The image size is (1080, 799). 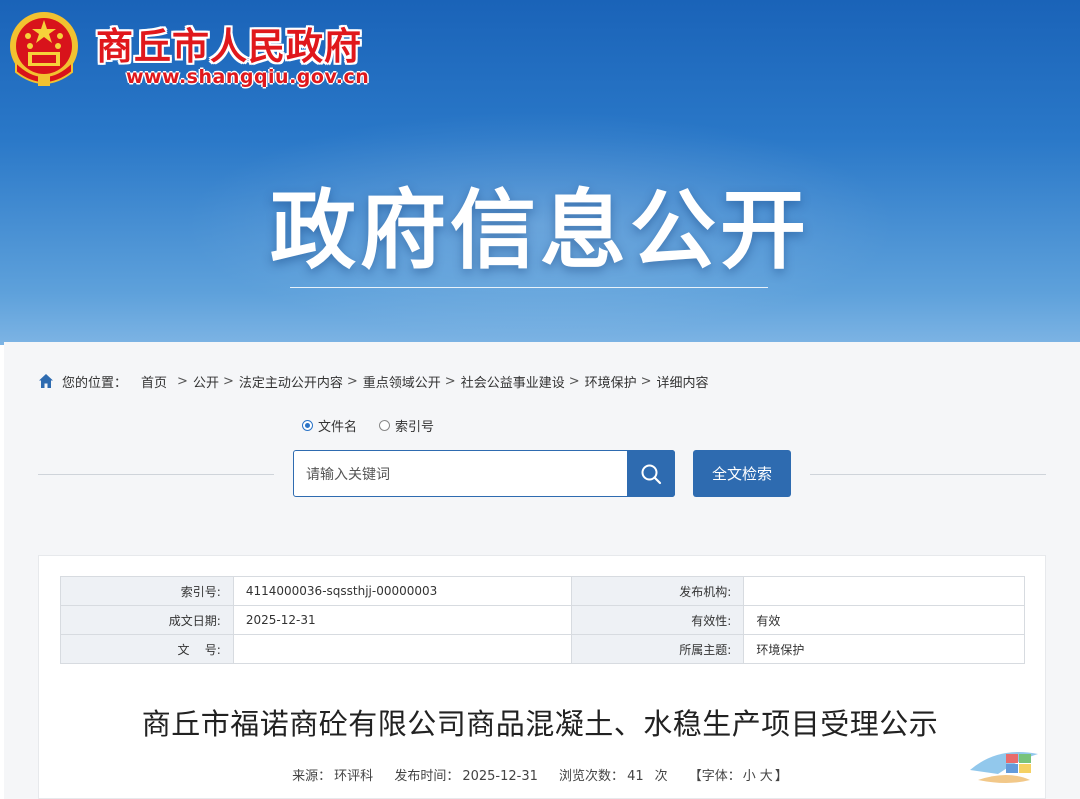 What do you see at coordinates (307, 425) in the screenshot?
I see `radio-filename-circle` at bounding box center [307, 425].